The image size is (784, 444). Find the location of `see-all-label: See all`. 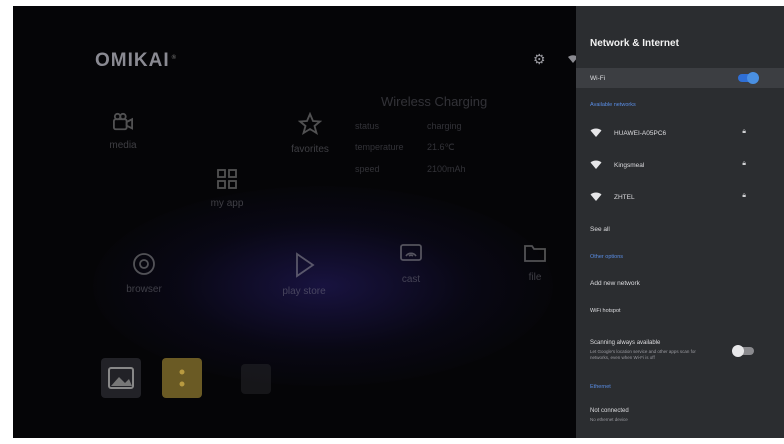

see-all-label: See all is located at coordinates (600, 229).